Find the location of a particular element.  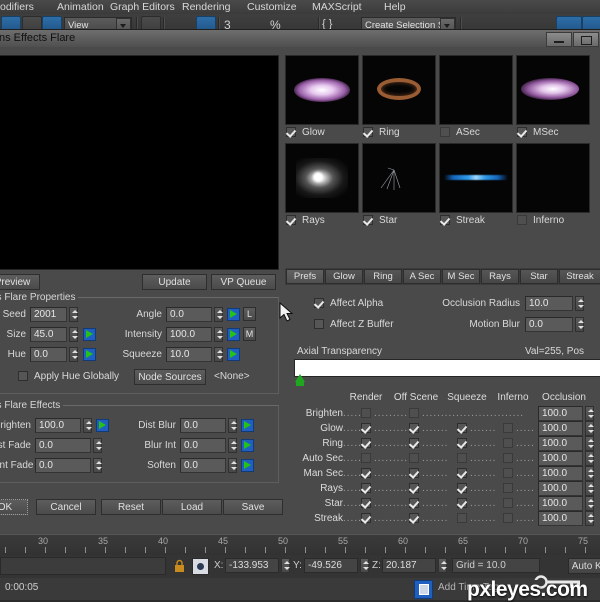

auto-sec-squeeze-checkbox is located at coordinates (462, 458).